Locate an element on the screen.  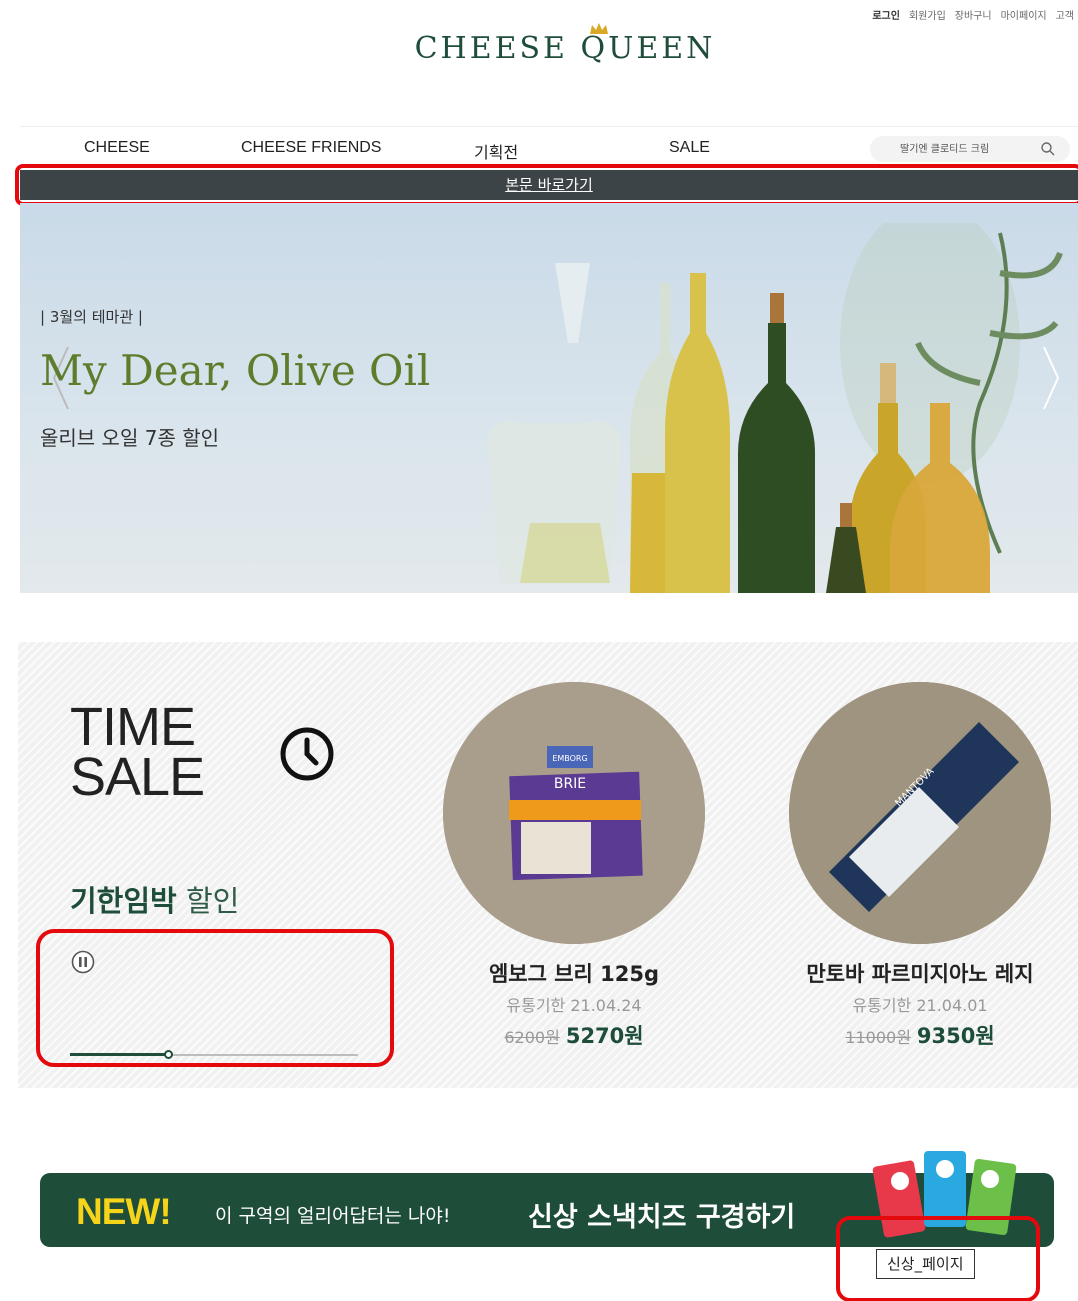
skip-to-content-link: 본문 바로가기 is located at coordinates (549, 185).